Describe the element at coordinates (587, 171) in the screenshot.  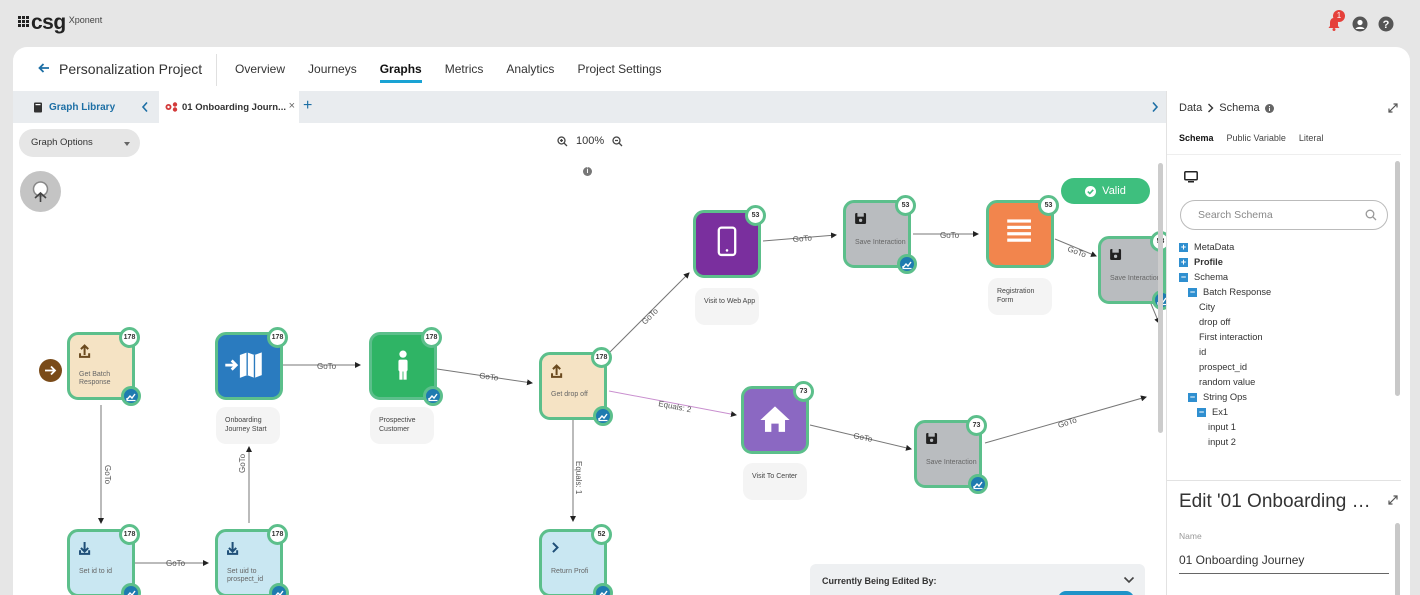
I see `info-icon: i` at that location.